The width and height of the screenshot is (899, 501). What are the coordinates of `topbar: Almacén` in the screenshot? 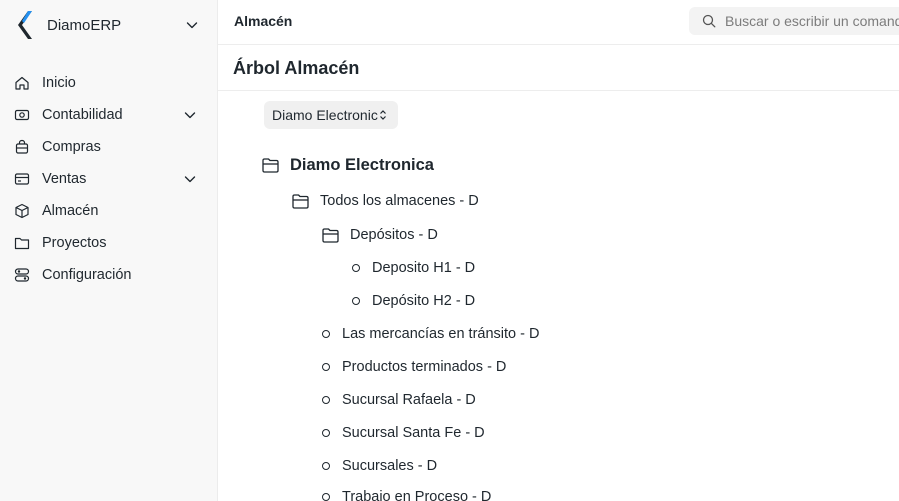 It's located at (558, 22).